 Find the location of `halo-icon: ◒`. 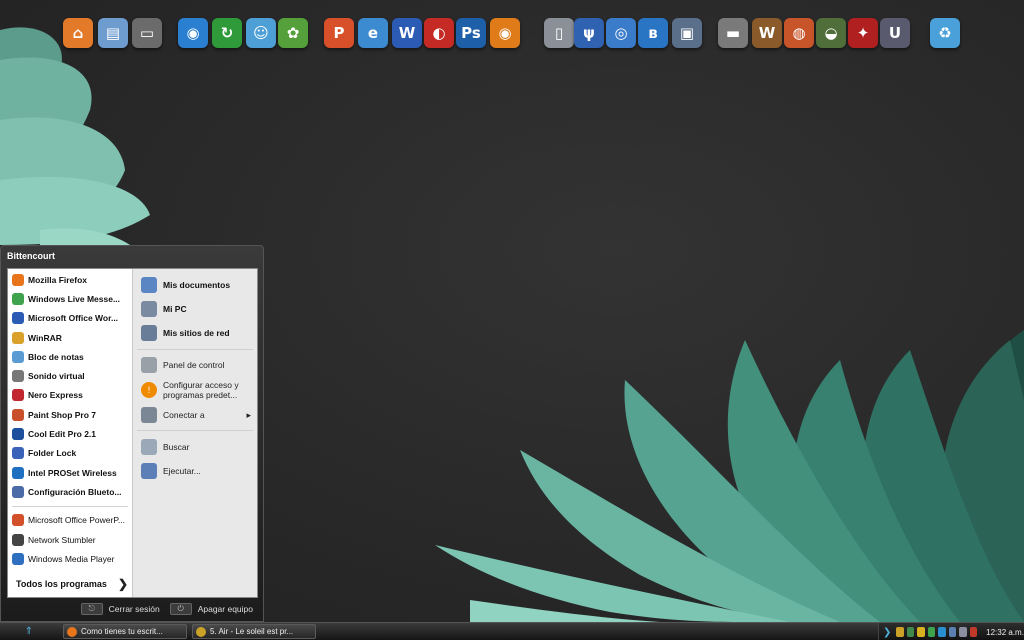

halo-icon: ◒ is located at coordinates (831, 33).